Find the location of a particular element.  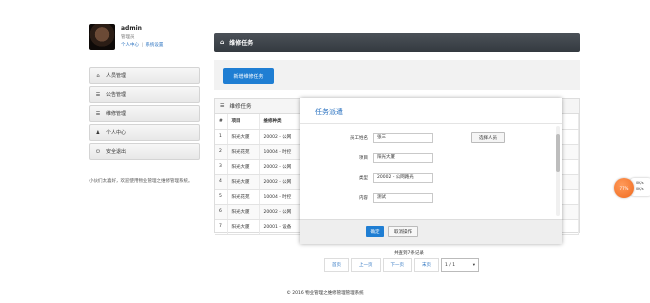

content-field: 测试 is located at coordinates (403, 198).